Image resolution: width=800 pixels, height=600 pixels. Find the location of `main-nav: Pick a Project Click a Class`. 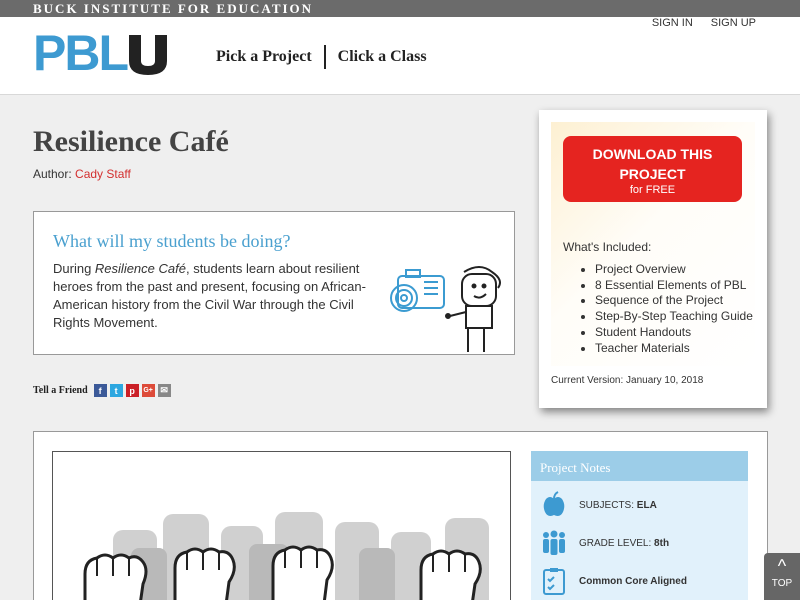

main-nav: Pick a Project Click a Class is located at coordinates (321, 57).